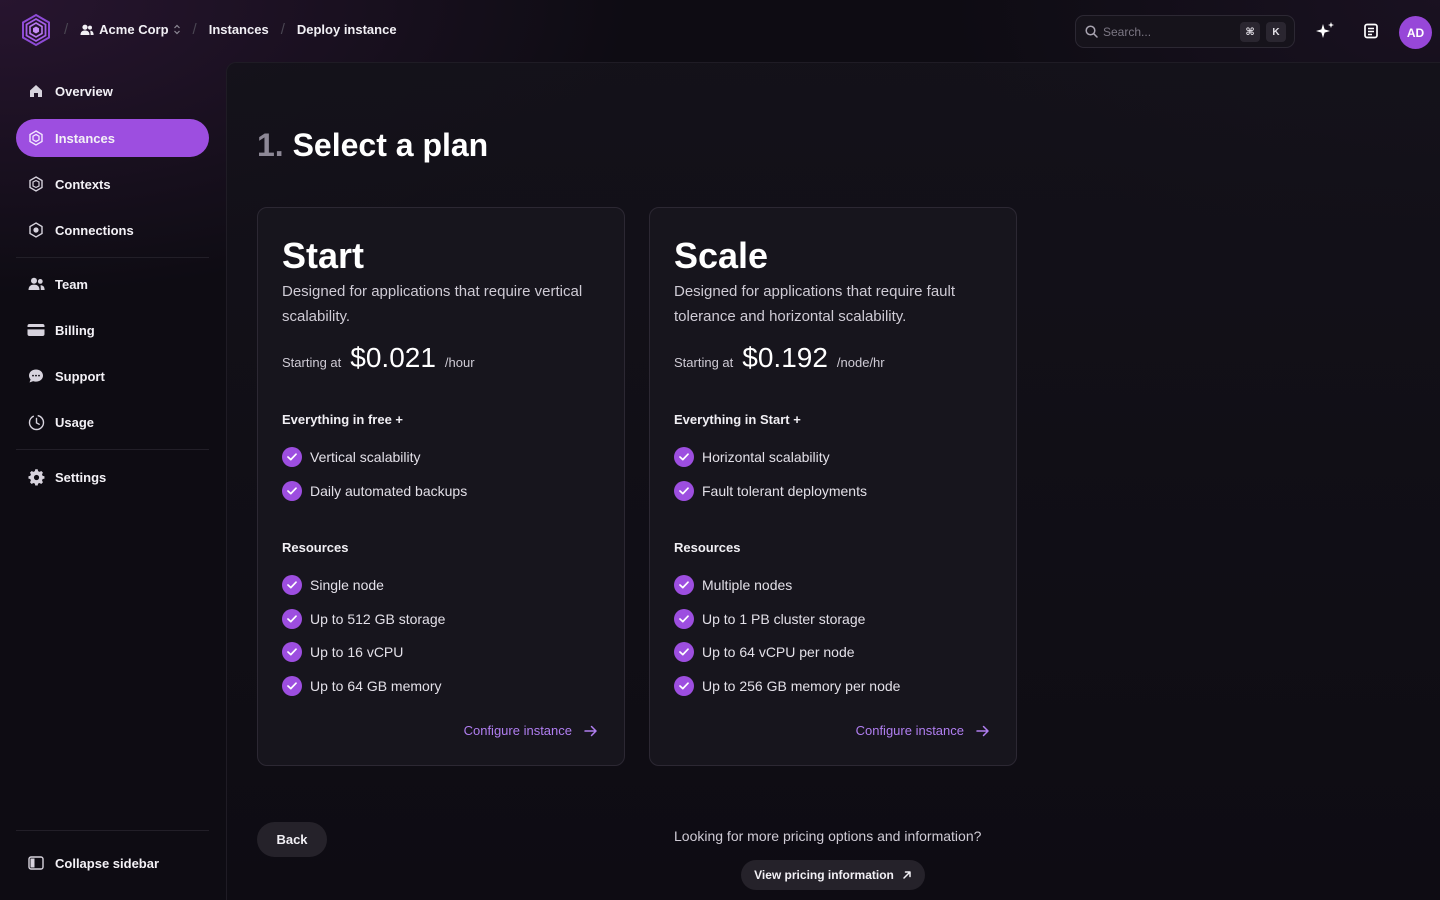  Describe the element at coordinates (292, 839) in the screenshot. I see `back-button: Back` at that location.